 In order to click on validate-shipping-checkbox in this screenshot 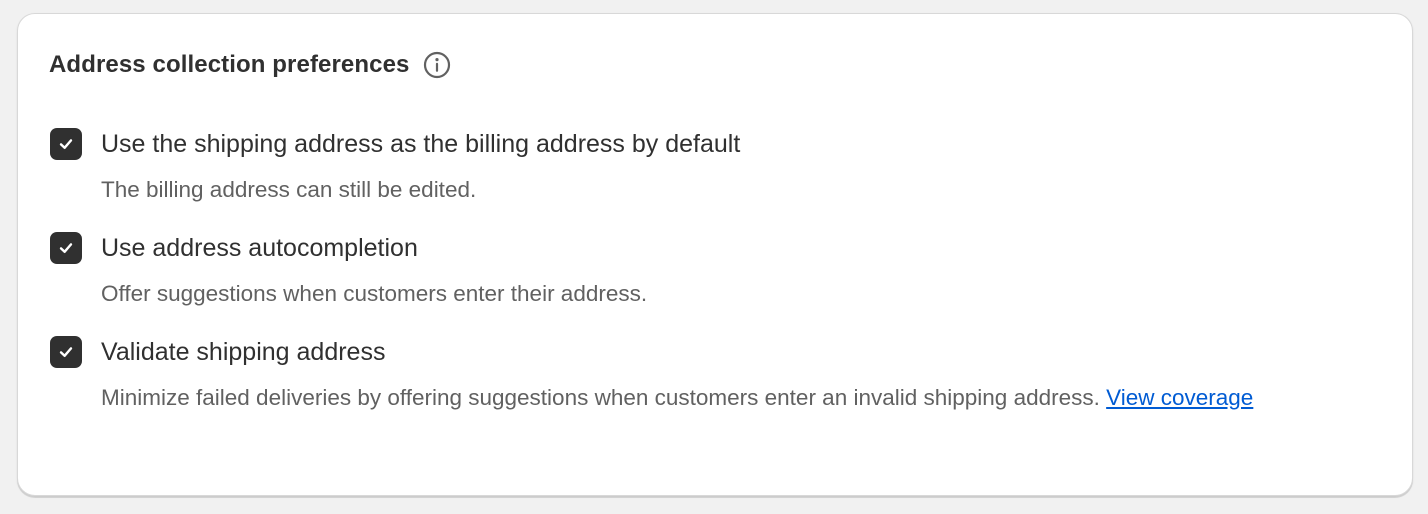, I will do `click(66, 352)`.